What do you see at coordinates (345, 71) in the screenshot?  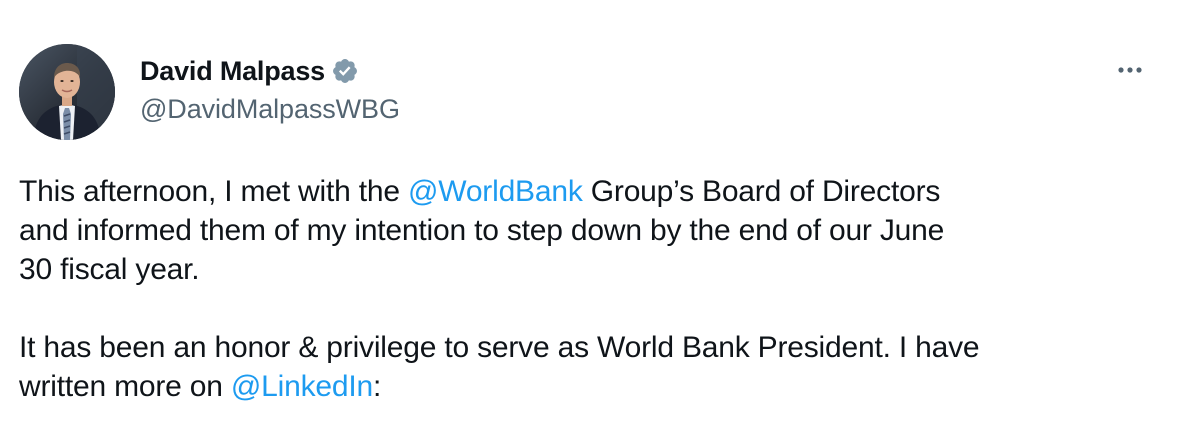 I see `verified-badge-icon` at bounding box center [345, 71].